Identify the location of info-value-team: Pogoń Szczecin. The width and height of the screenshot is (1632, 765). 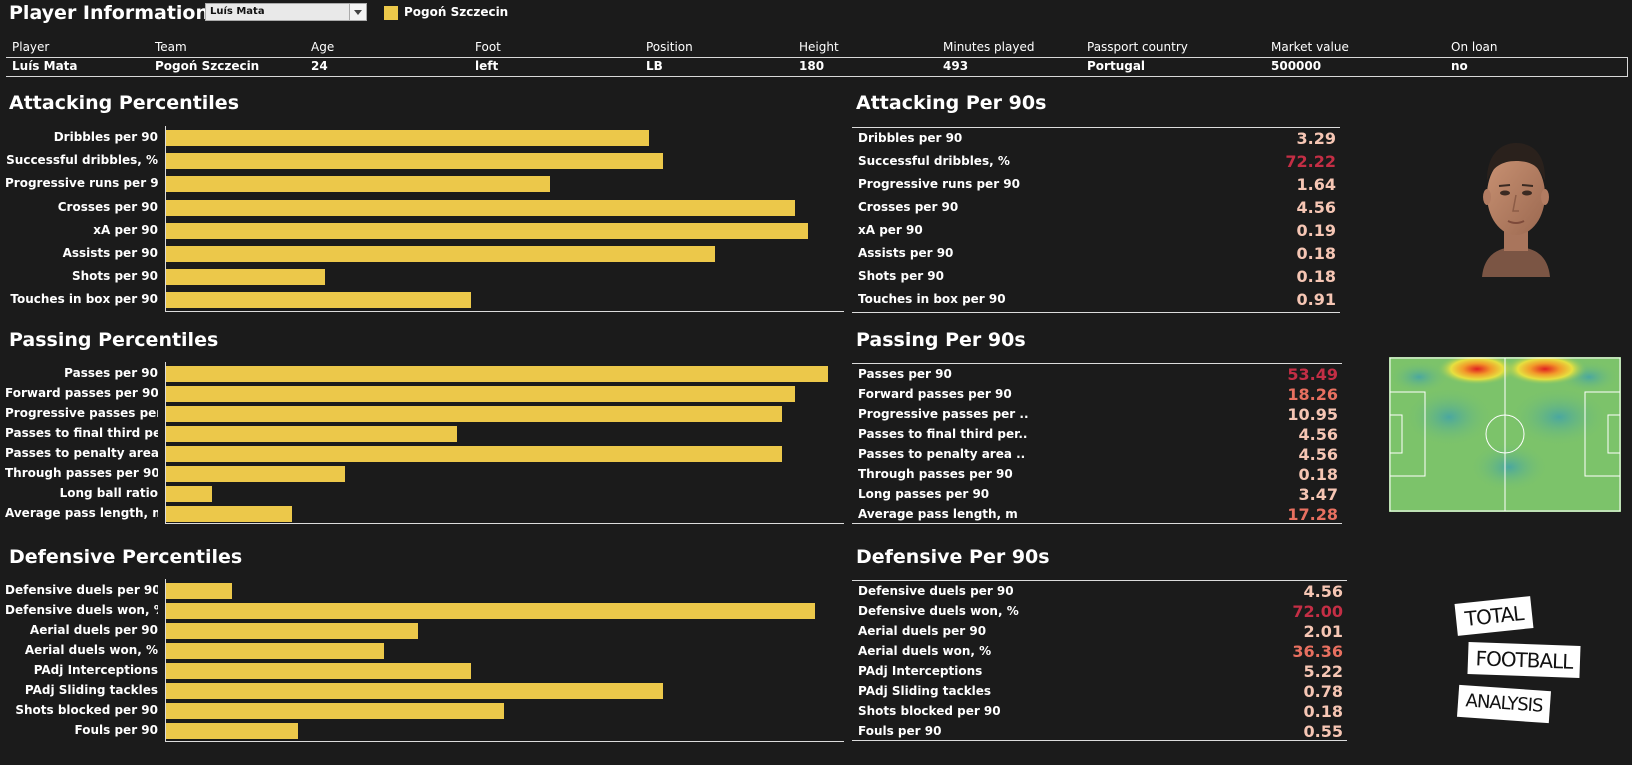
(207, 66).